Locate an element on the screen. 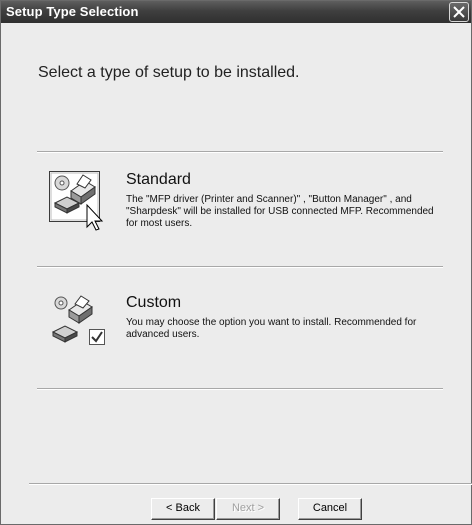 This screenshot has height=525, width=472. standard-setup-icon is located at coordinates (77, 201).